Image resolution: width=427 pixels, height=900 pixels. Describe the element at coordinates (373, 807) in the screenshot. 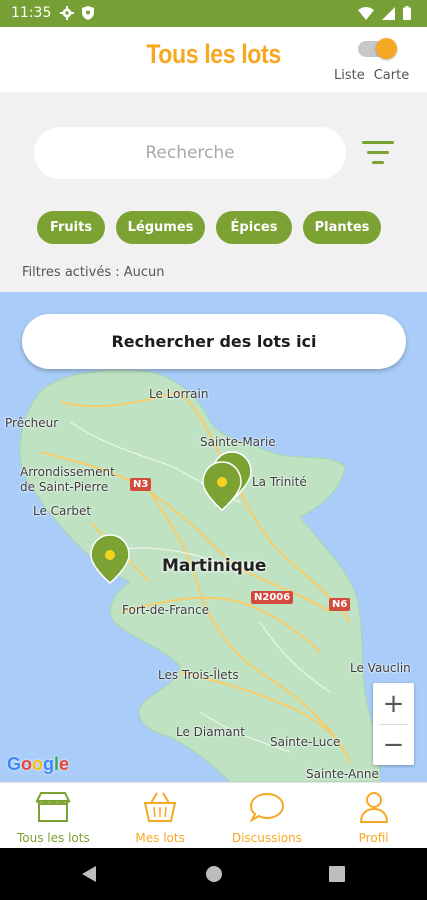

I see `person-icon` at that location.